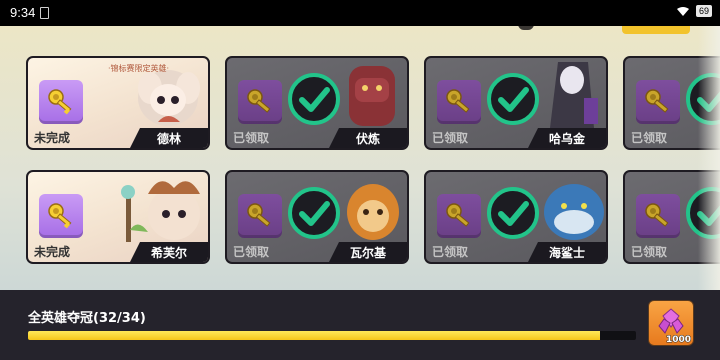  What do you see at coordinates (709, 158) in the screenshot?
I see `scroll-fade` at bounding box center [709, 158].